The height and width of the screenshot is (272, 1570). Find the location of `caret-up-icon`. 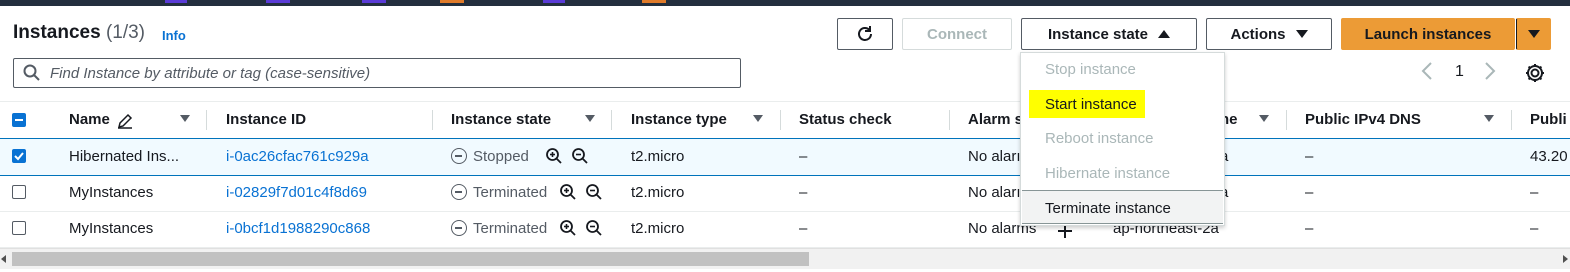

caret-up-icon is located at coordinates (1164, 34).